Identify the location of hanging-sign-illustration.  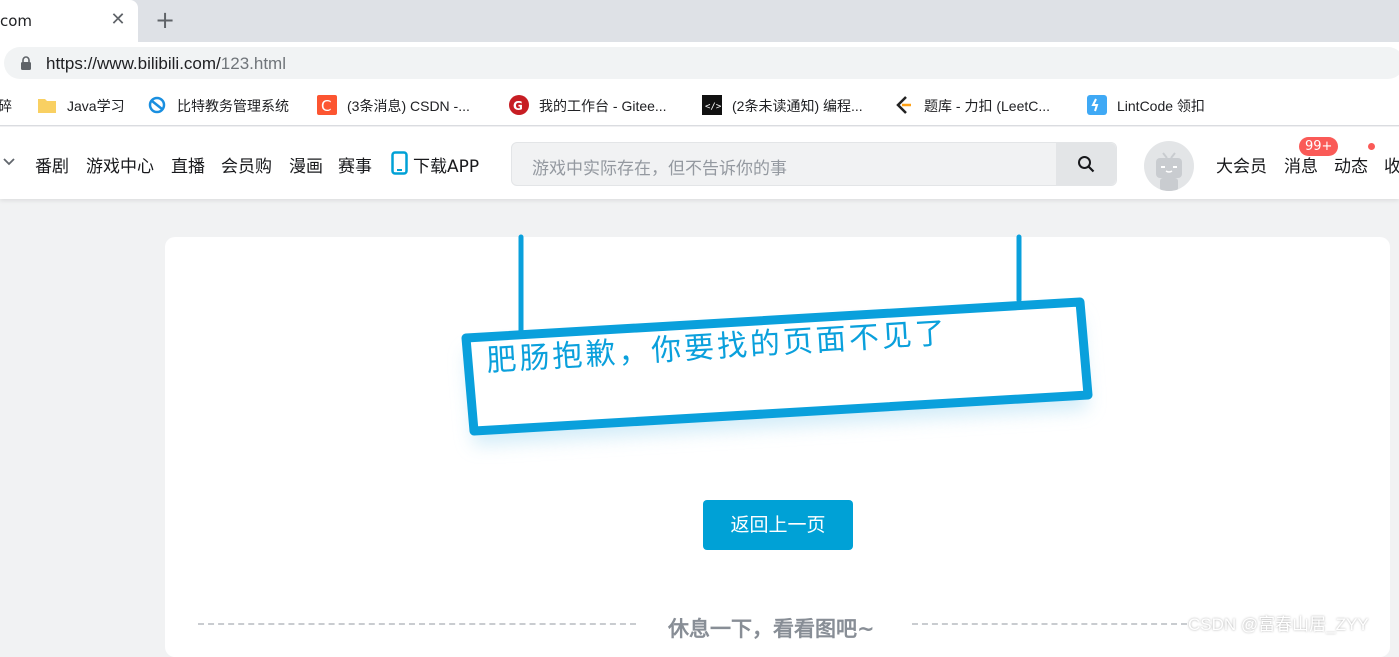
(777, 339).